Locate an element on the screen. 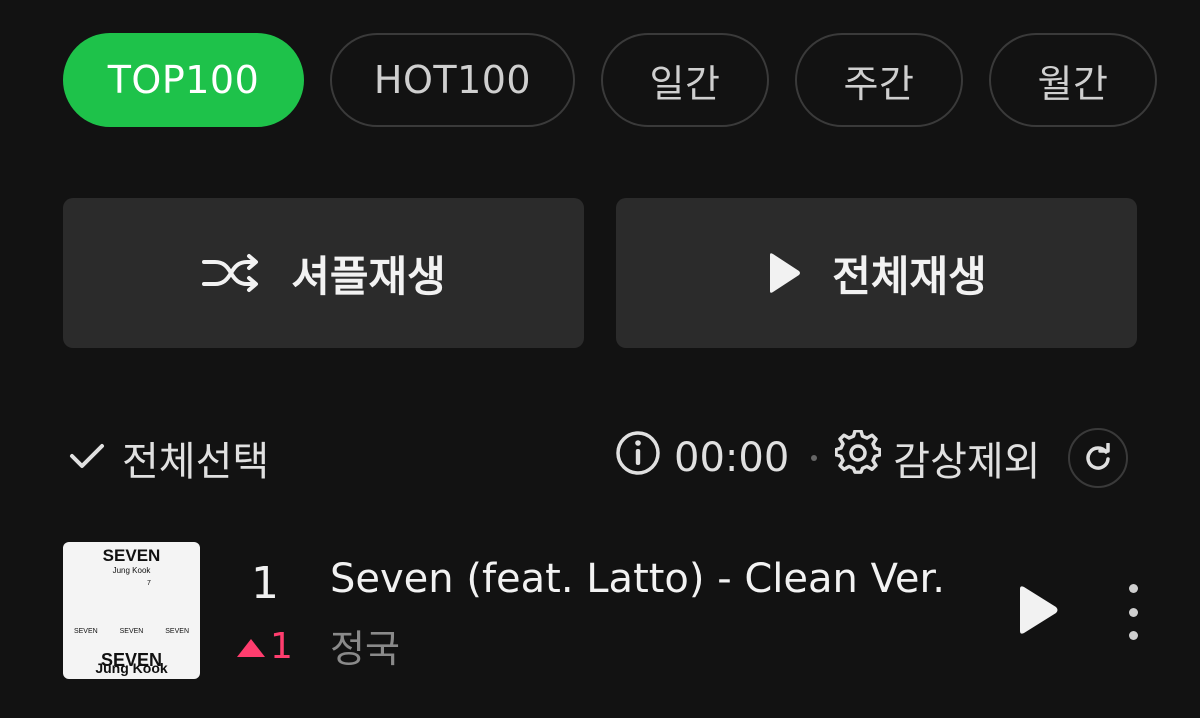 This screenshot has width=1200, height=718. cover-title: SEVEN is located at coordinates (131, 555).